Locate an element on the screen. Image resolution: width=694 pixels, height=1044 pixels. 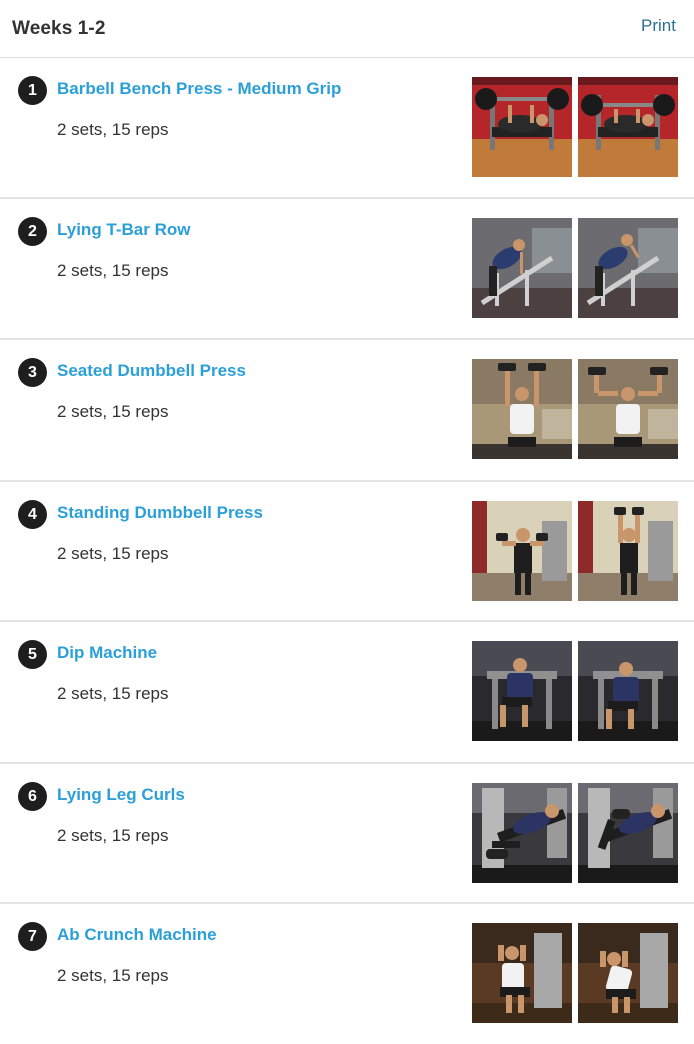
exercise-name-link: Ab Crunch Machine is located at coordinates (137, 935).